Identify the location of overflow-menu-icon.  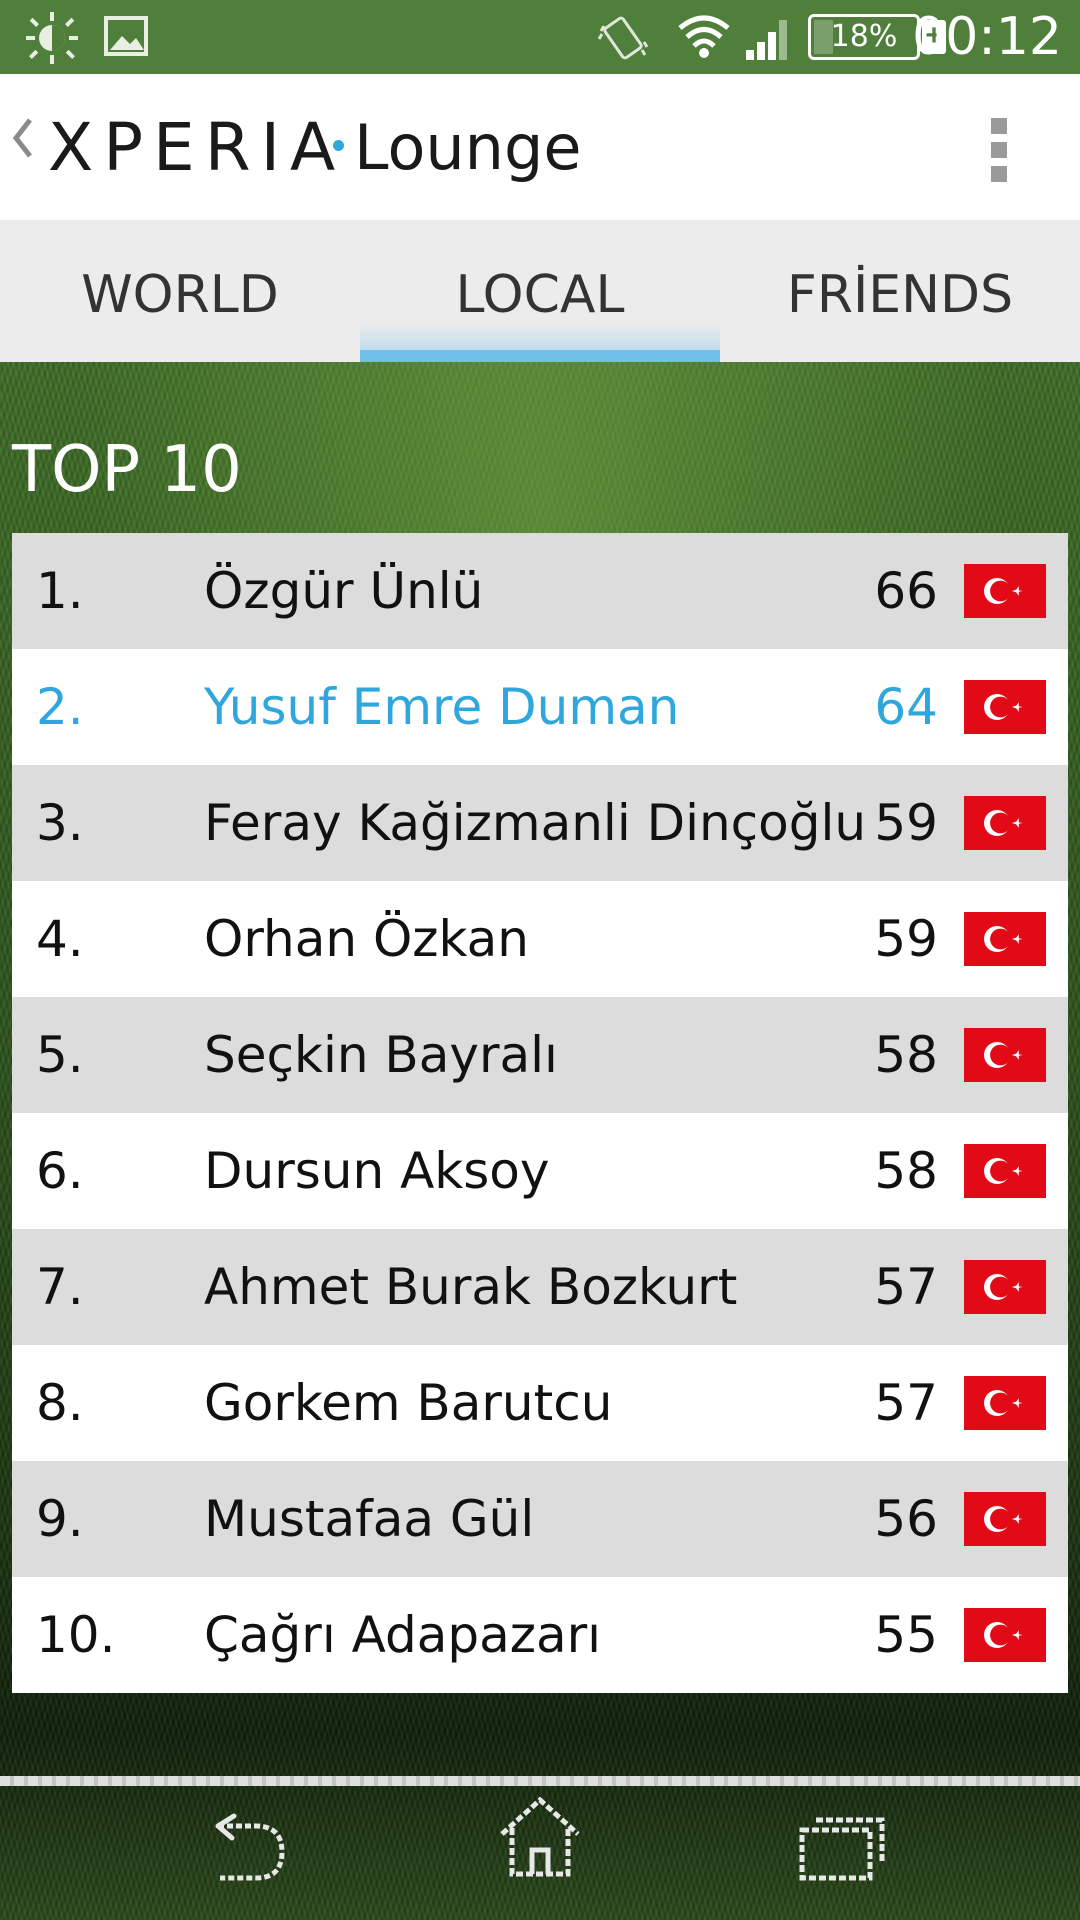
(999, 166).